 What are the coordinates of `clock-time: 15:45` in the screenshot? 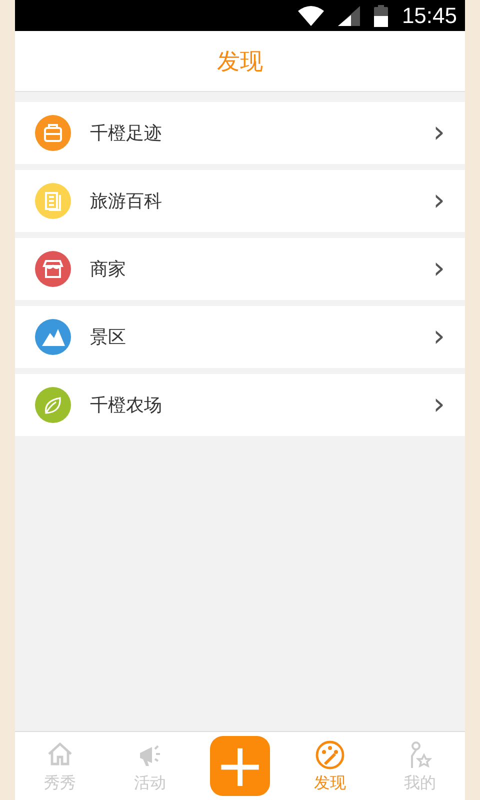 It's located at (429, 15).